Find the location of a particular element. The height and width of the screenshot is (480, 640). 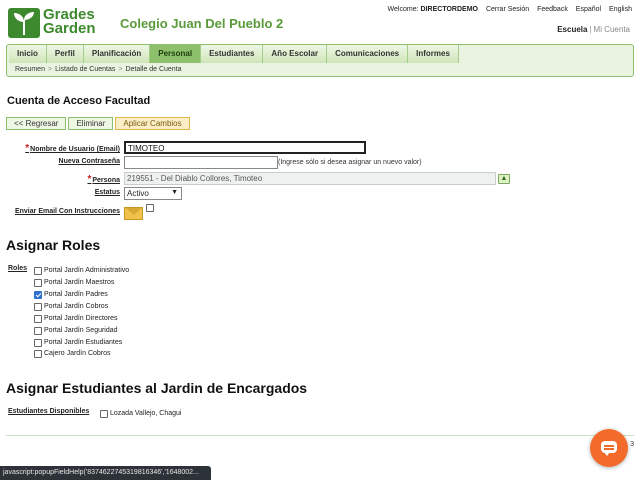

status-select: Activo ▼ is located at coordinates (153, 193).